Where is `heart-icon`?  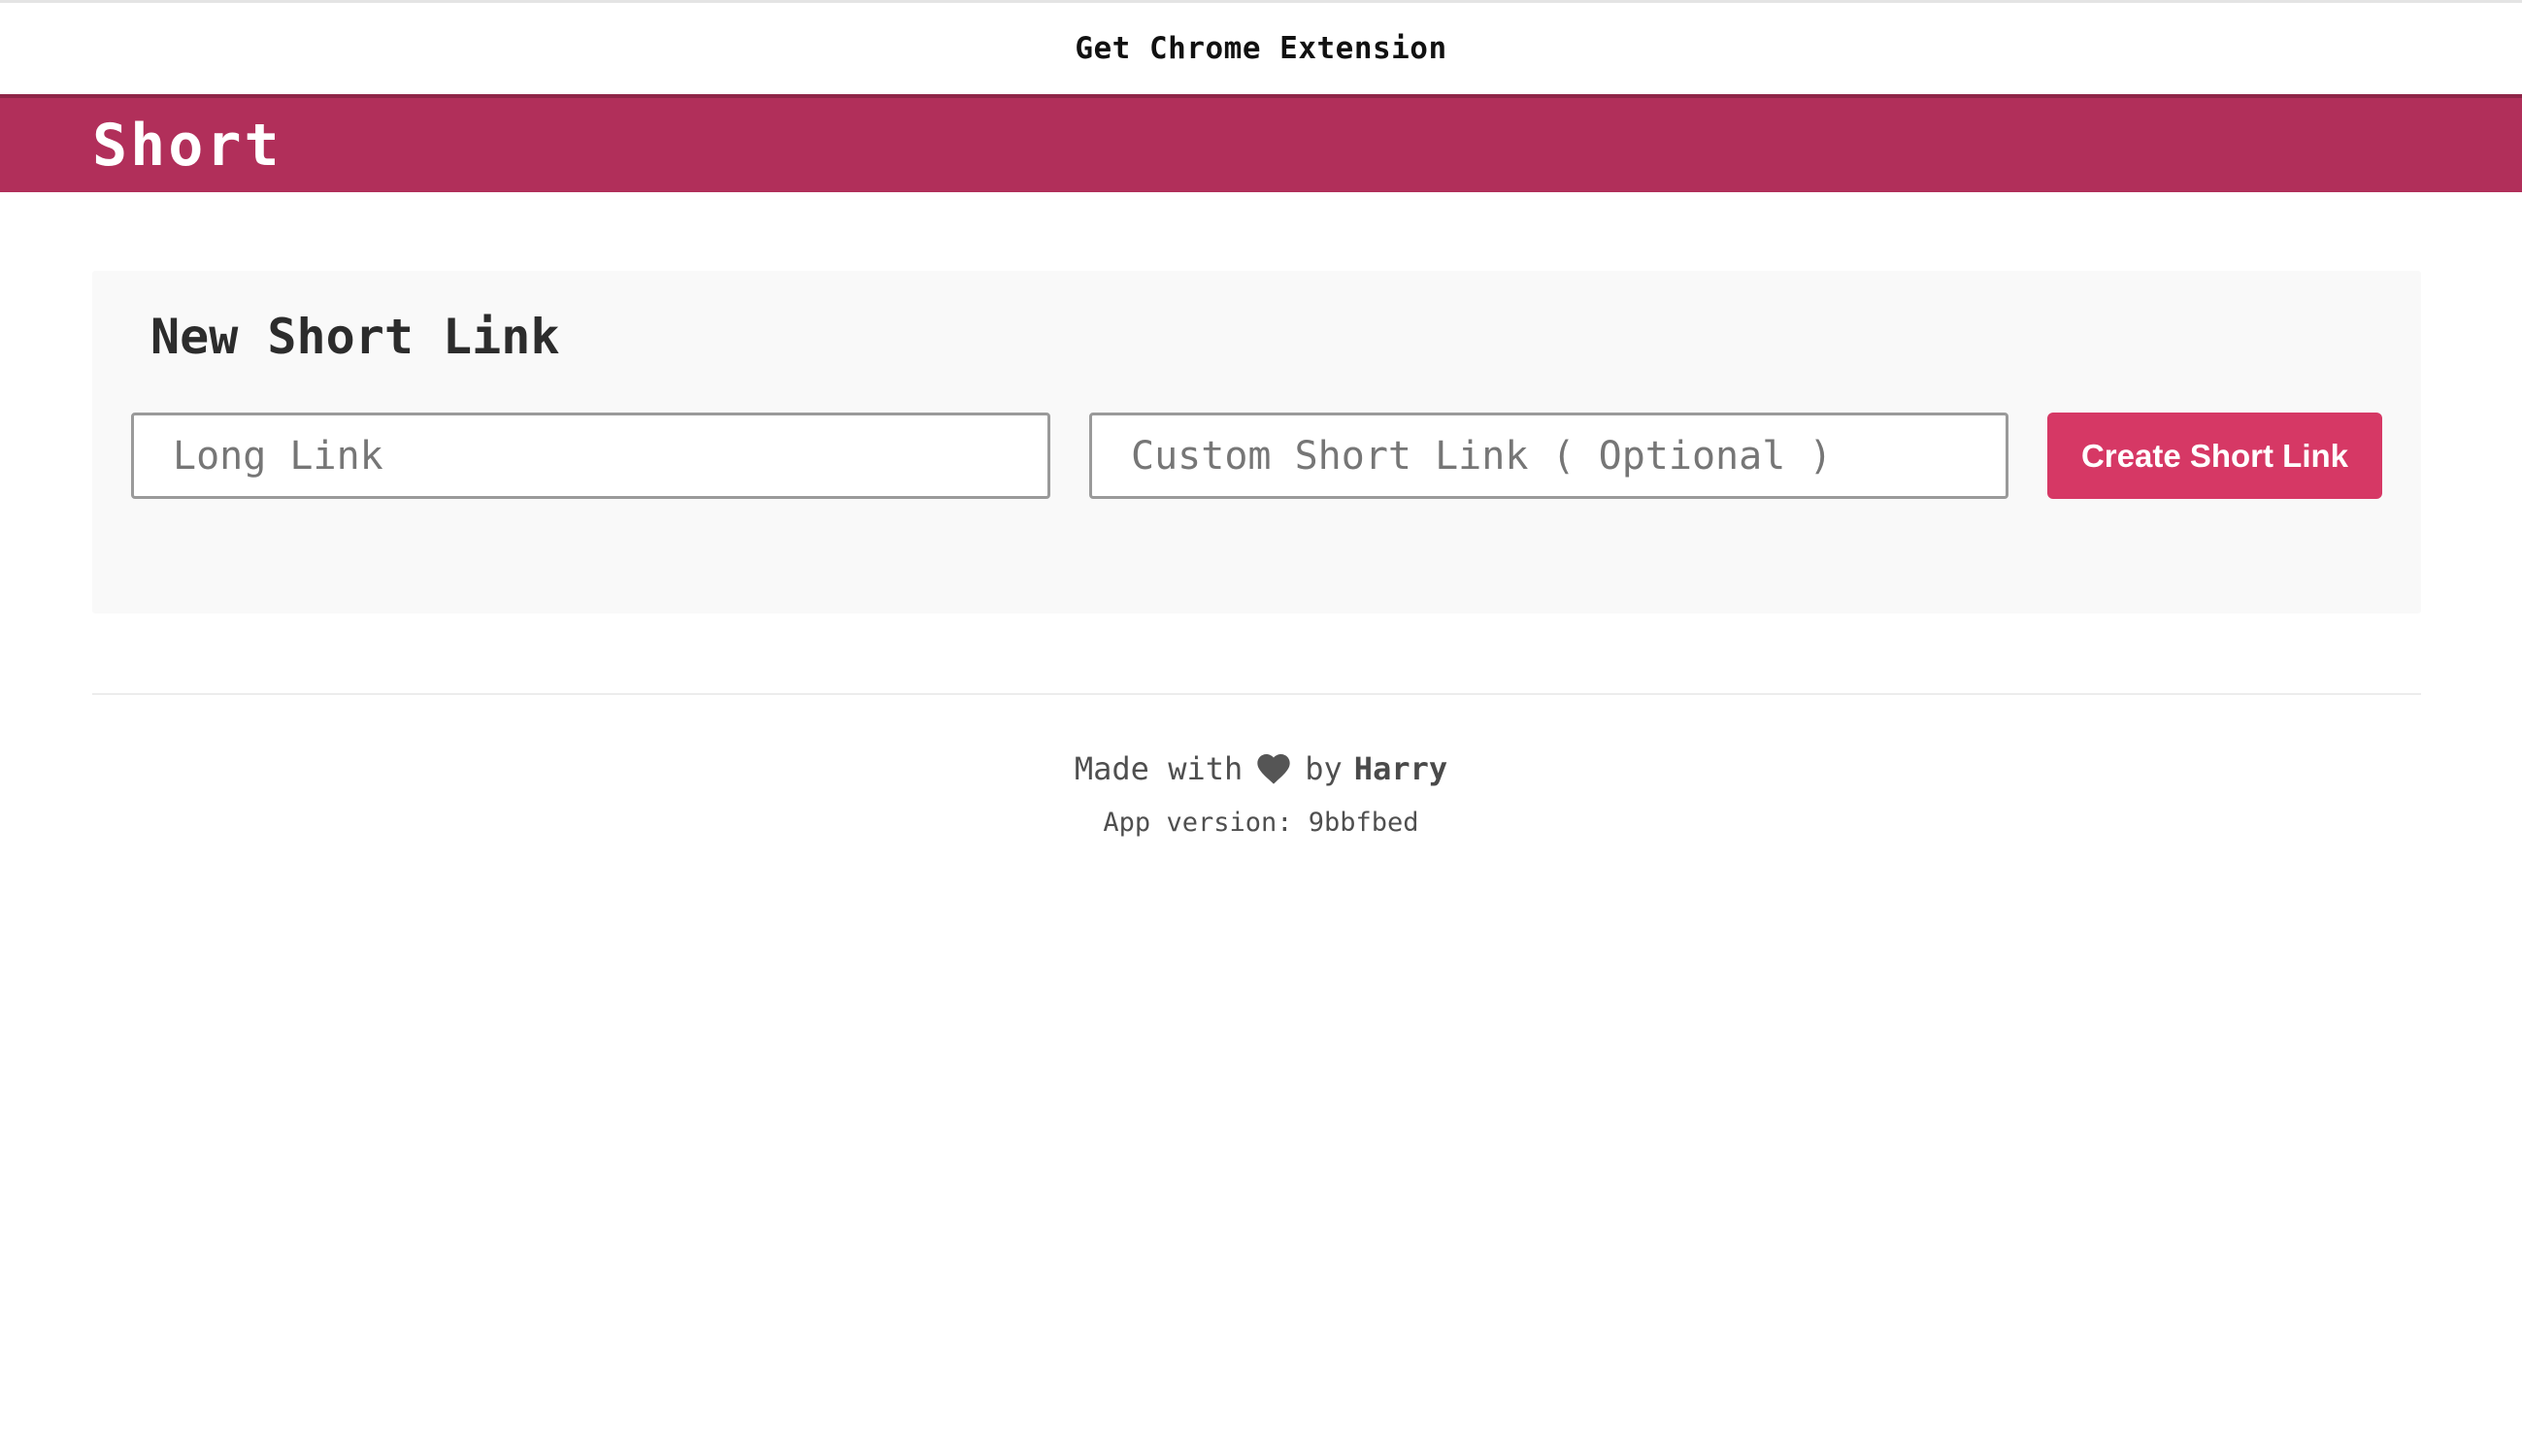
heart-icon is located at coordinates (1273, 769).